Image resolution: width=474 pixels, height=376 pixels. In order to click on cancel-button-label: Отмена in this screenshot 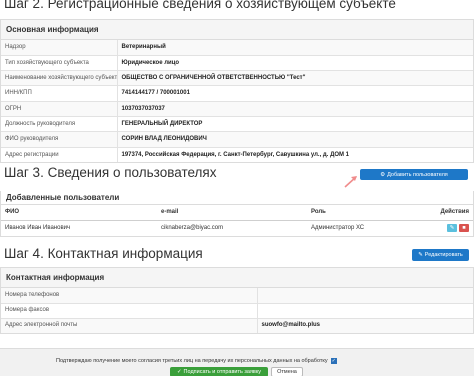, I will do `click(287, 372)`.